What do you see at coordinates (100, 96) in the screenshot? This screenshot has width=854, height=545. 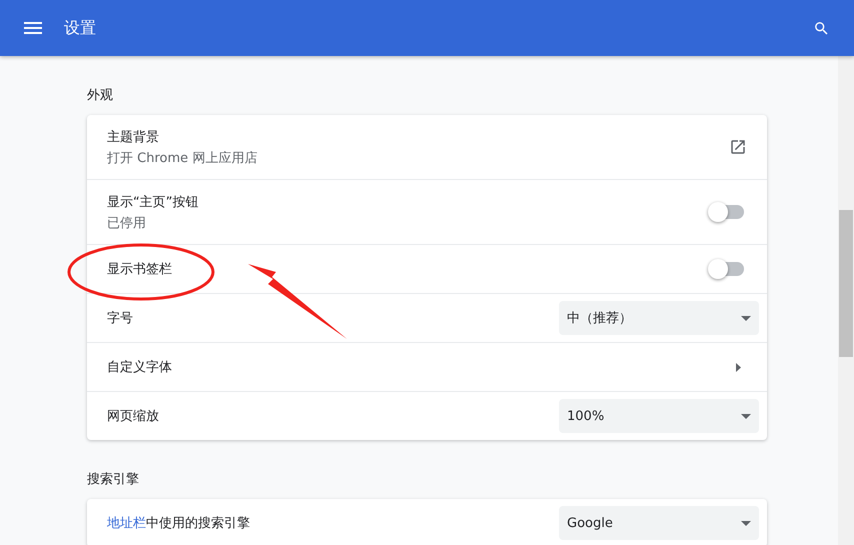 I see `section-title: 外观` at bounding box center [100, 96].